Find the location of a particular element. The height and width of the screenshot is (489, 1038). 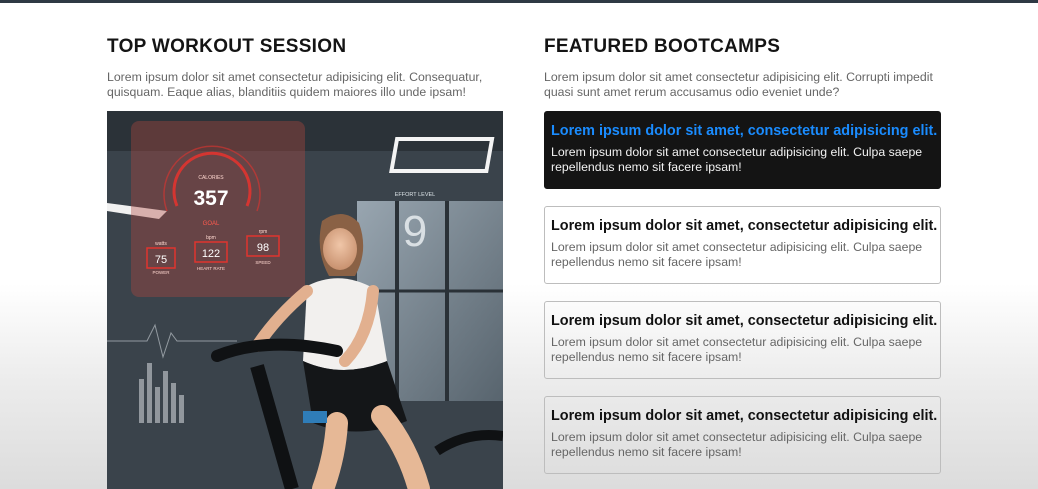

hud-speed-value: 98 is located at coordinates (263, 248).